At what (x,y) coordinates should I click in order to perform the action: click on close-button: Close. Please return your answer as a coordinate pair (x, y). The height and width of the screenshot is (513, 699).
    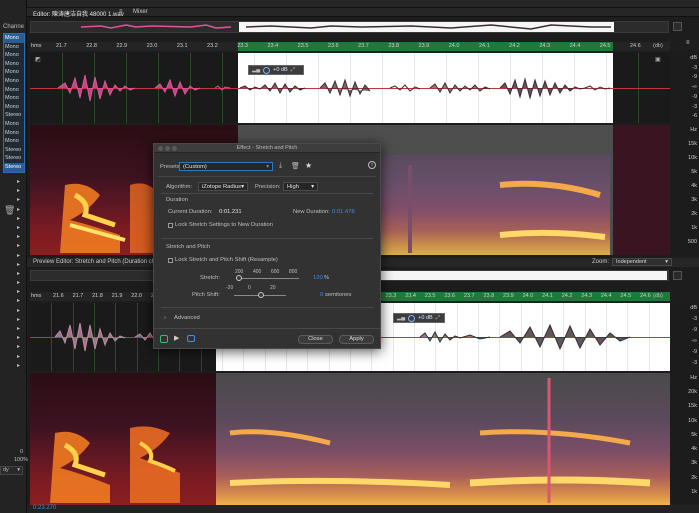
    Looking at the image, I should click on (315, 339).